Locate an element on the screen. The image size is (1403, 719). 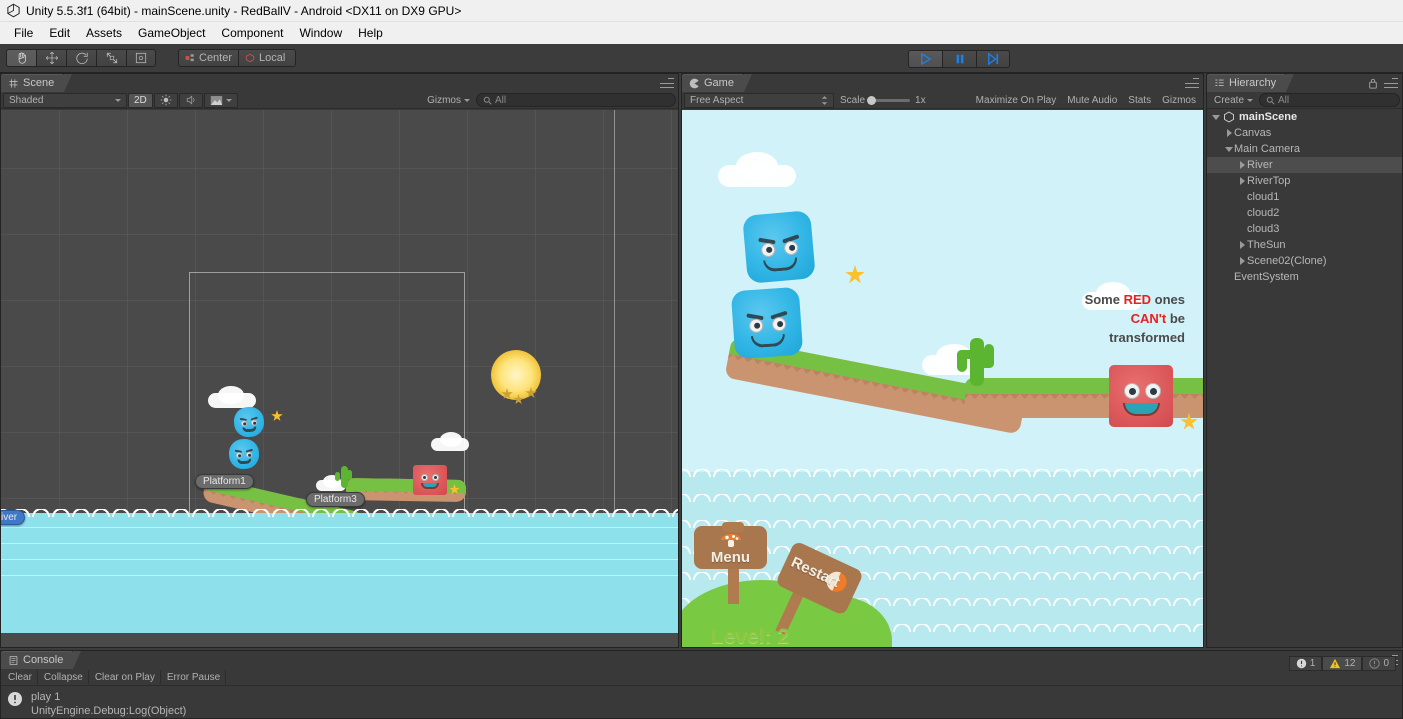
scene-effects-toggle is located at coordinates (220, 100).